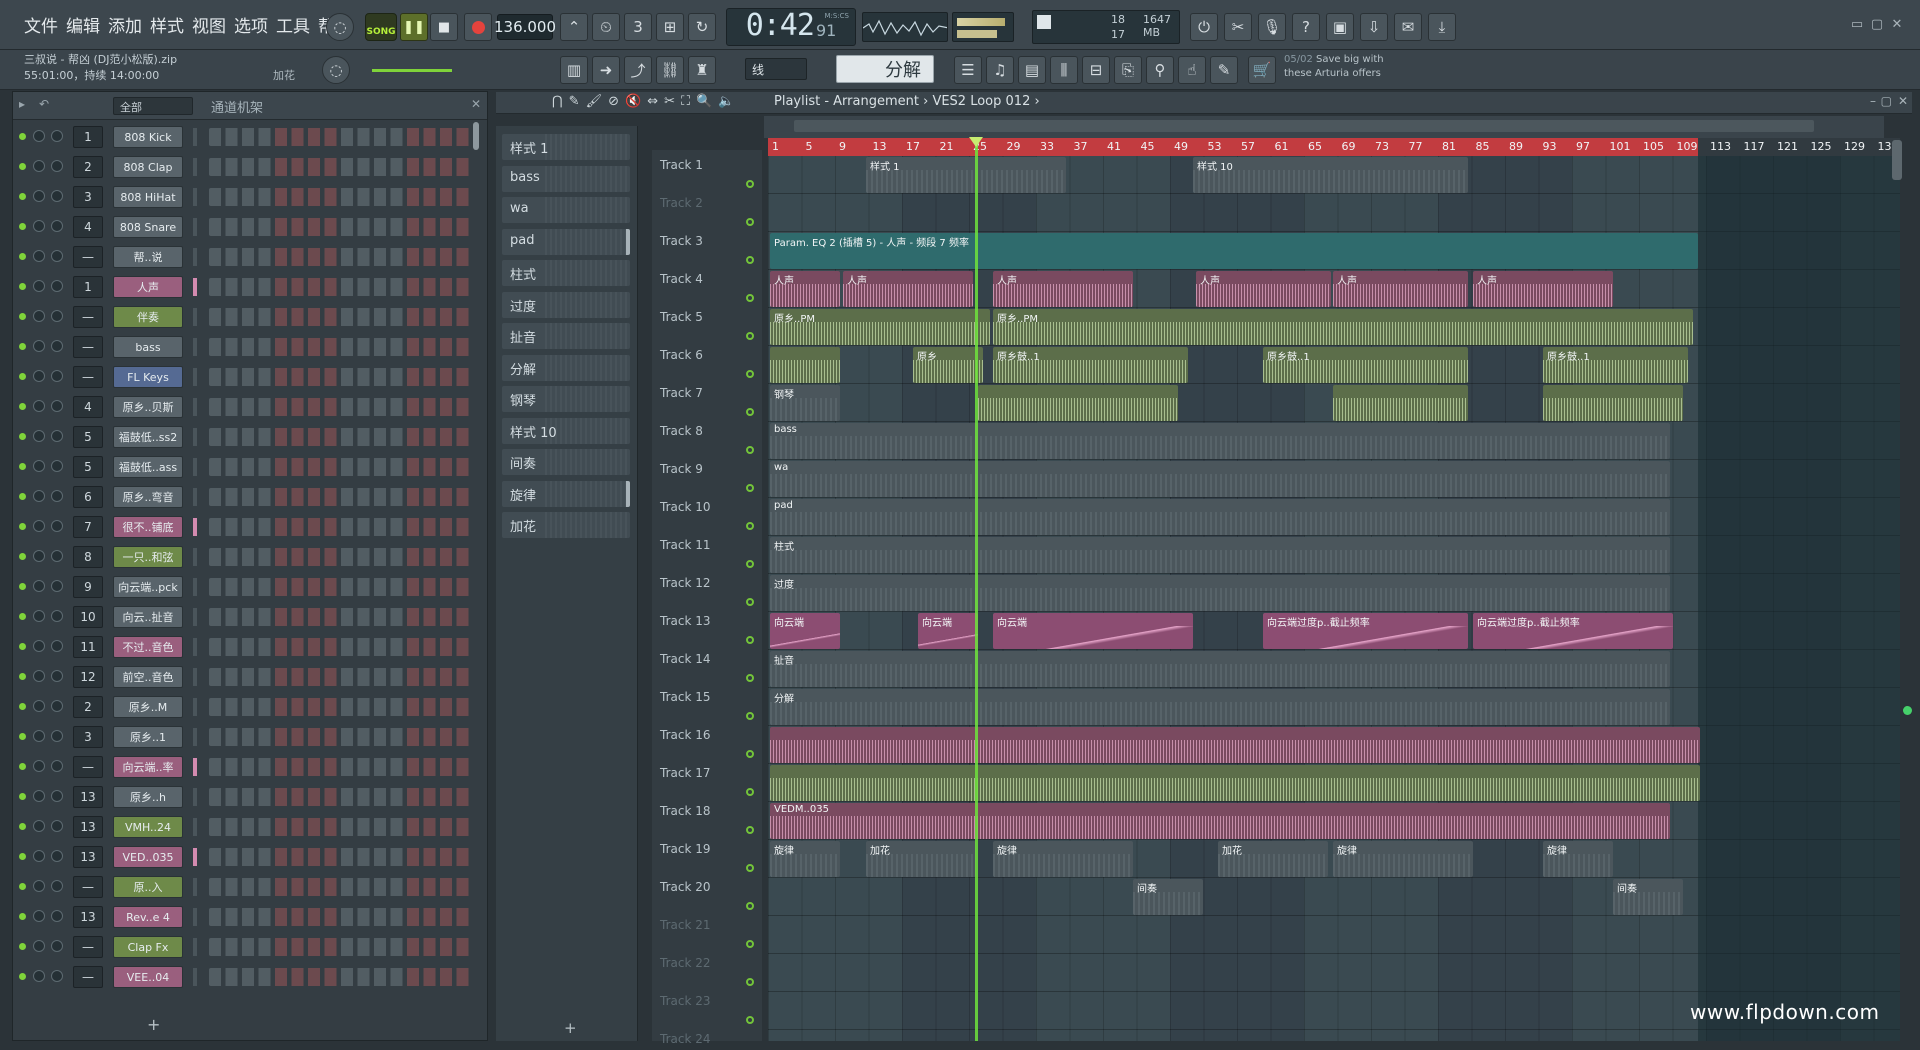 Image resolution: width=1920 pixels, height=1050 pixels. Describe the element at coordinates (88, 167) in the screenshot. I see `channel-mixer-track: 2` at that location.